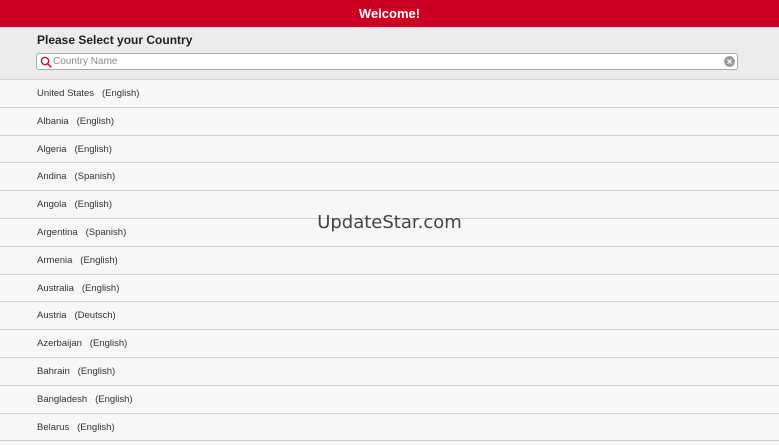  I want to click on country-row: Austria (Deutsch), so click(389, 316).